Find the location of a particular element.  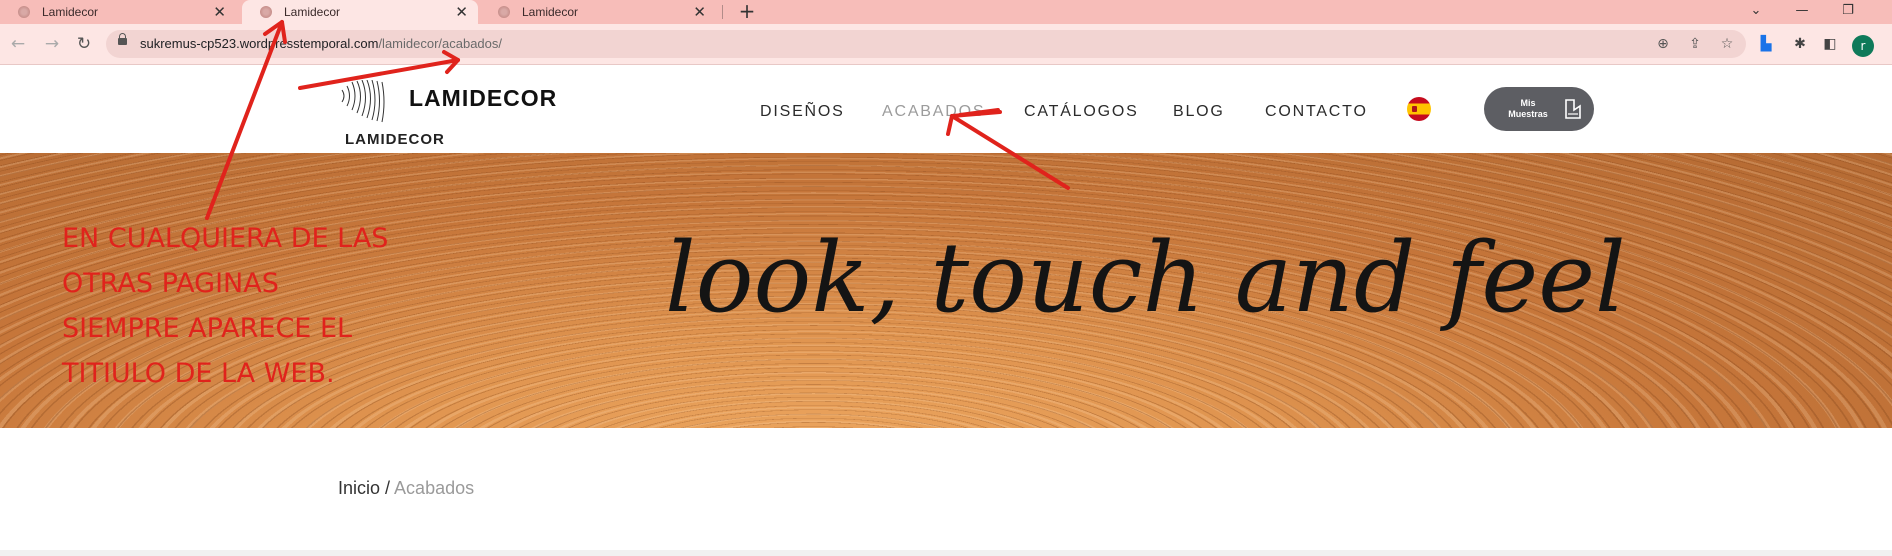

side-panel-icon: ◧ is located at coordinates (1830, 44).